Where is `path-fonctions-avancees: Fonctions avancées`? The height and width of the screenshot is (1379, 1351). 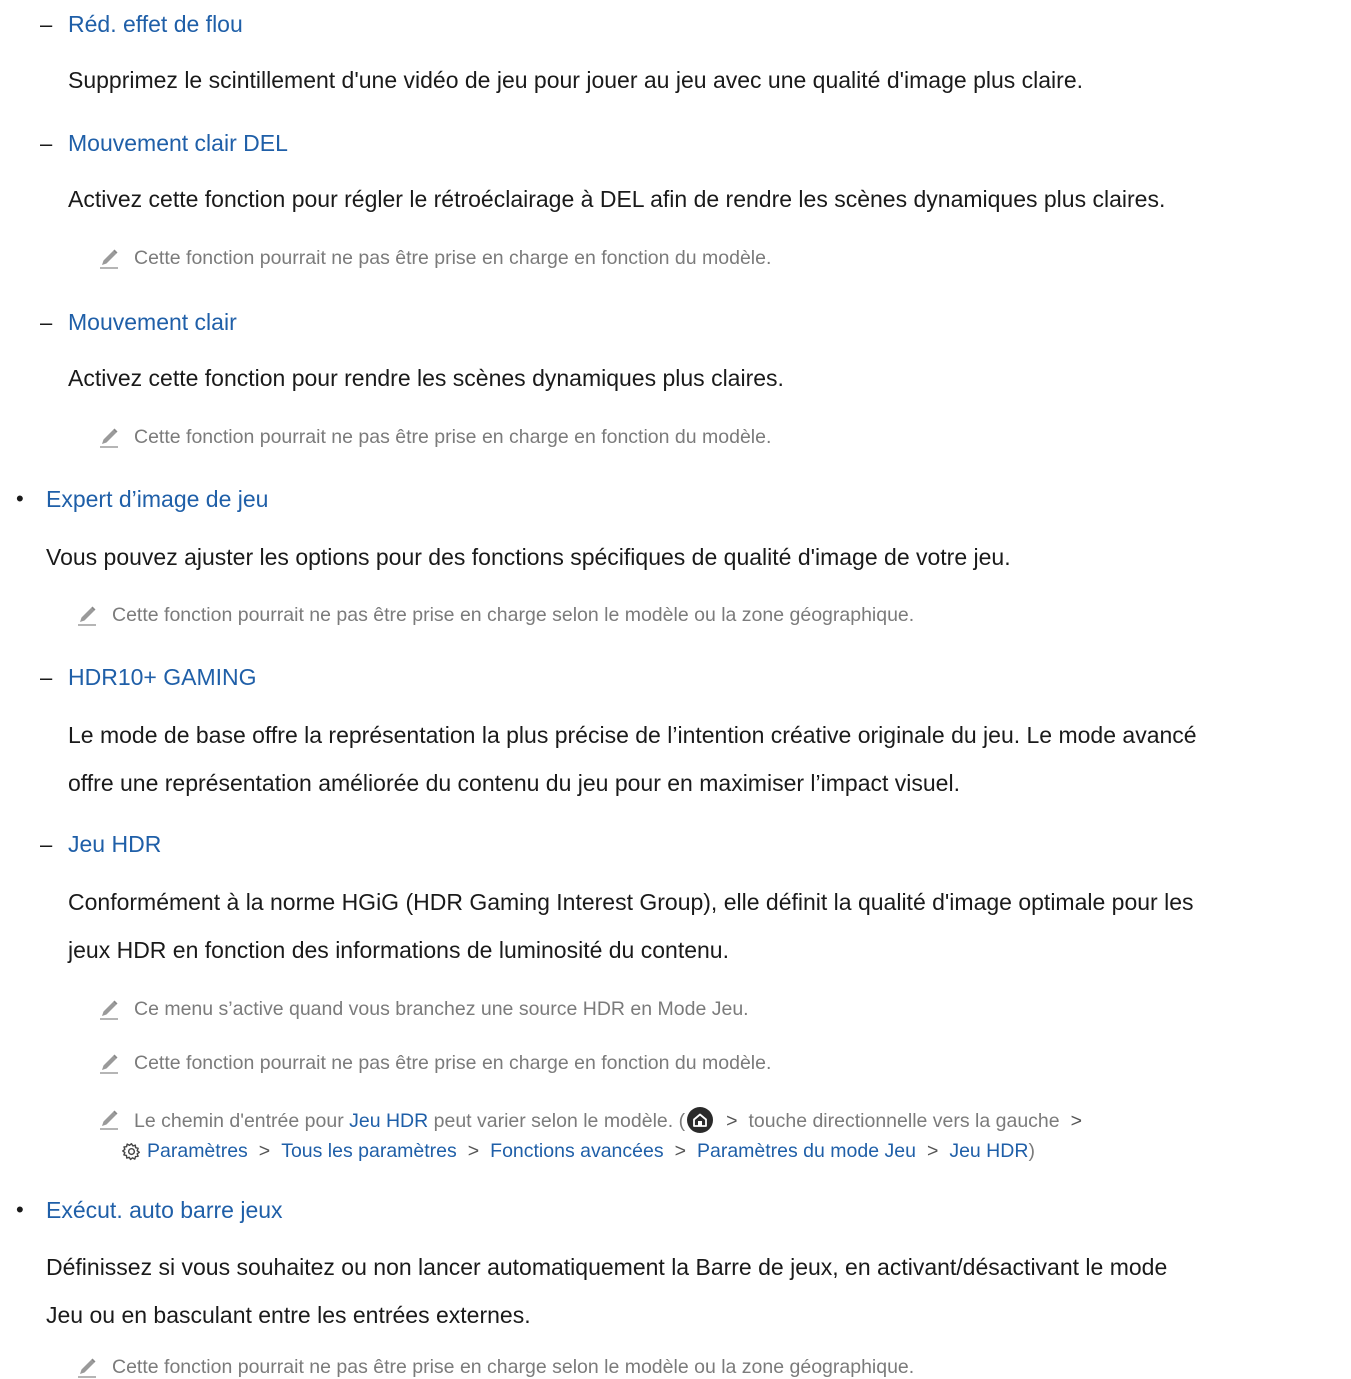
path-fonctions-avancees: Fonctions avancées is located at coordinates (576, 1151).